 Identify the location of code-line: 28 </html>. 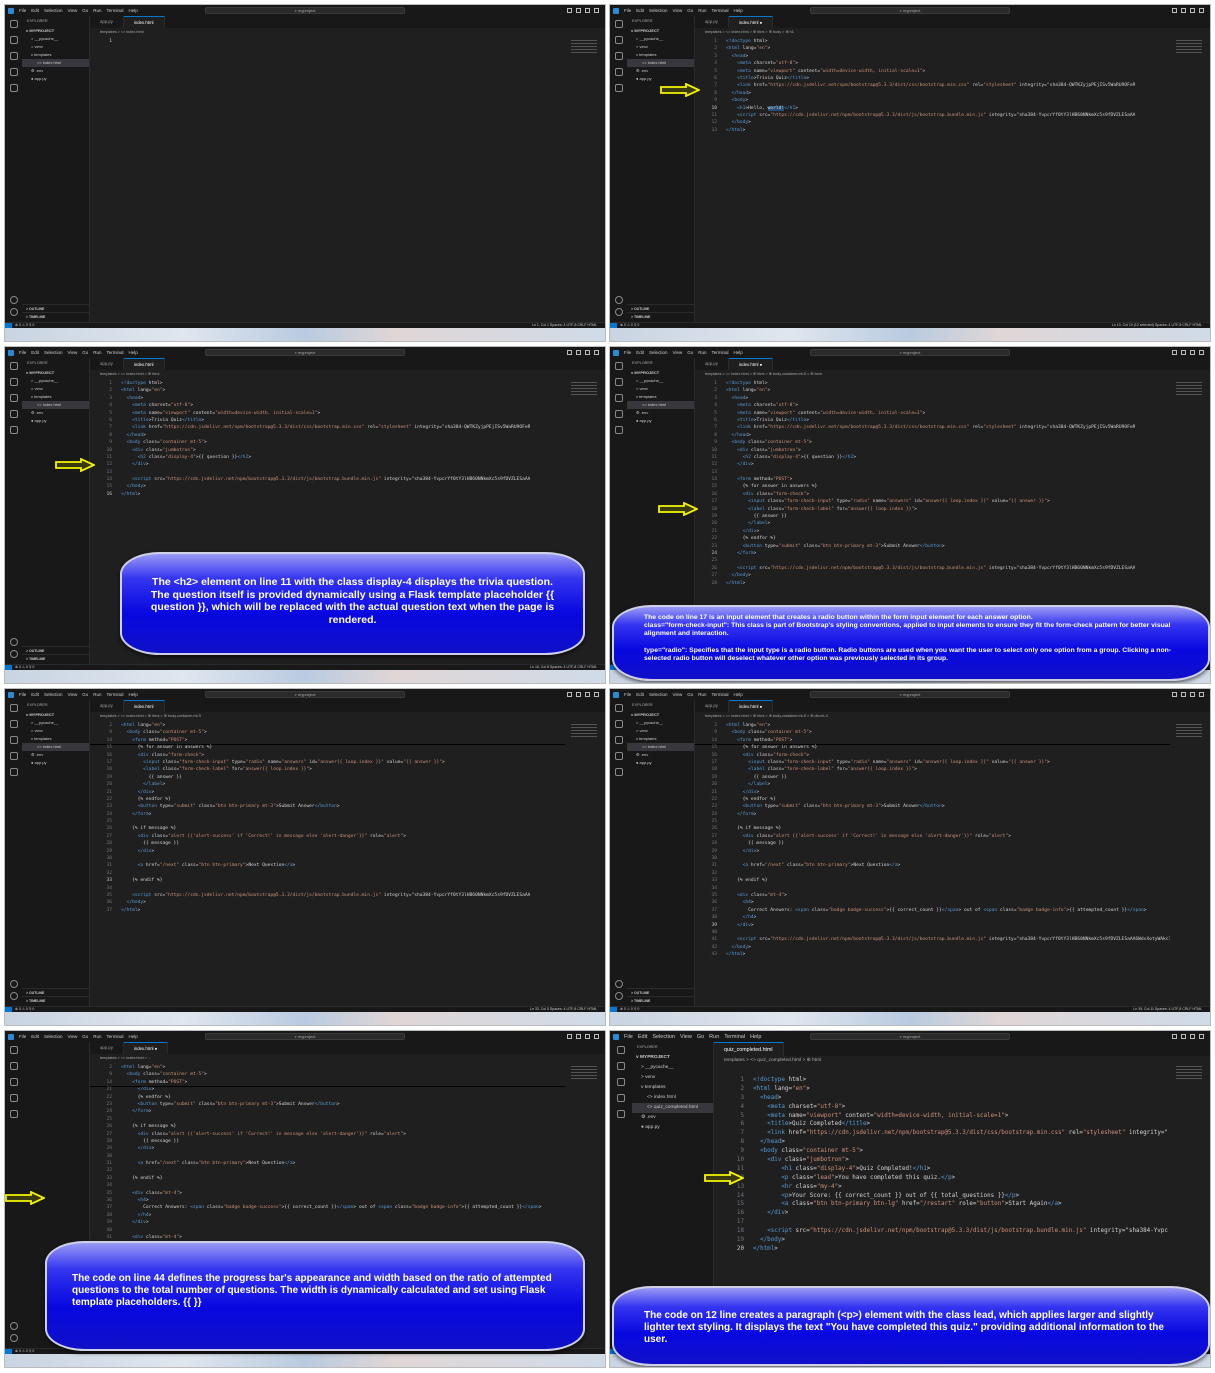
(932, 583).